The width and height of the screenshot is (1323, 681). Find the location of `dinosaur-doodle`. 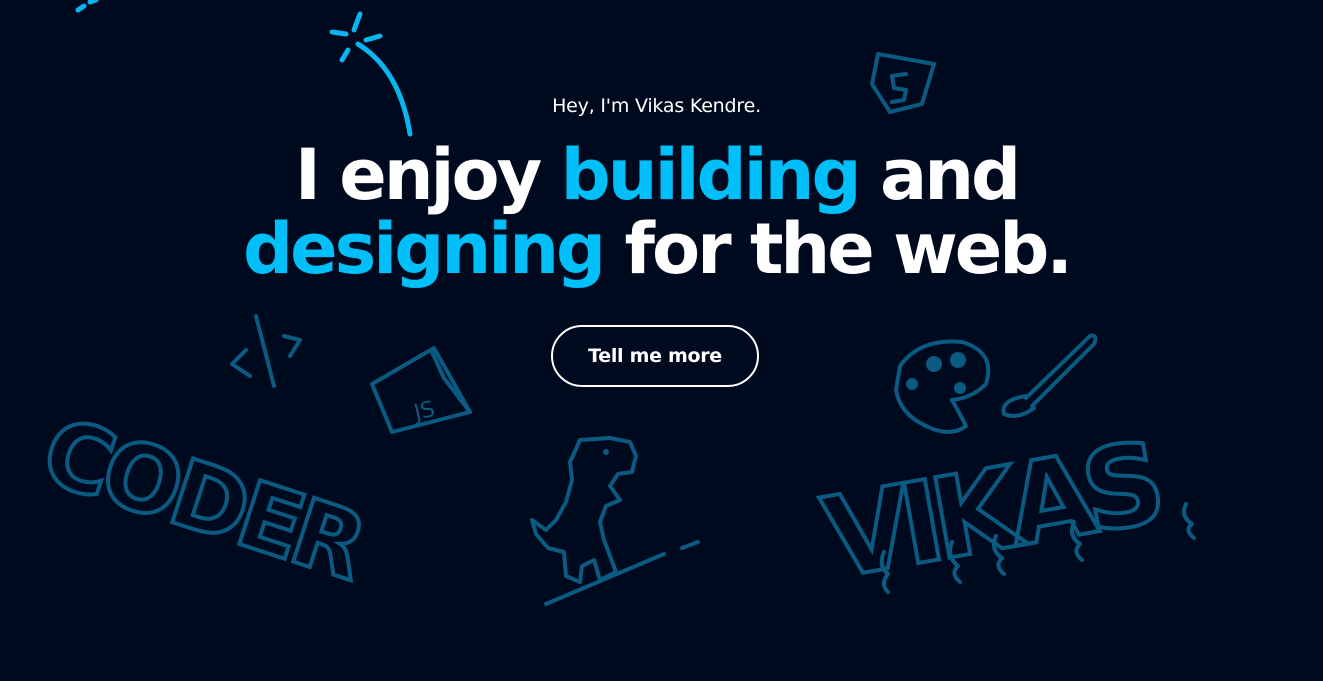

dinosaur-doodle is located at coordinates (615, 521).